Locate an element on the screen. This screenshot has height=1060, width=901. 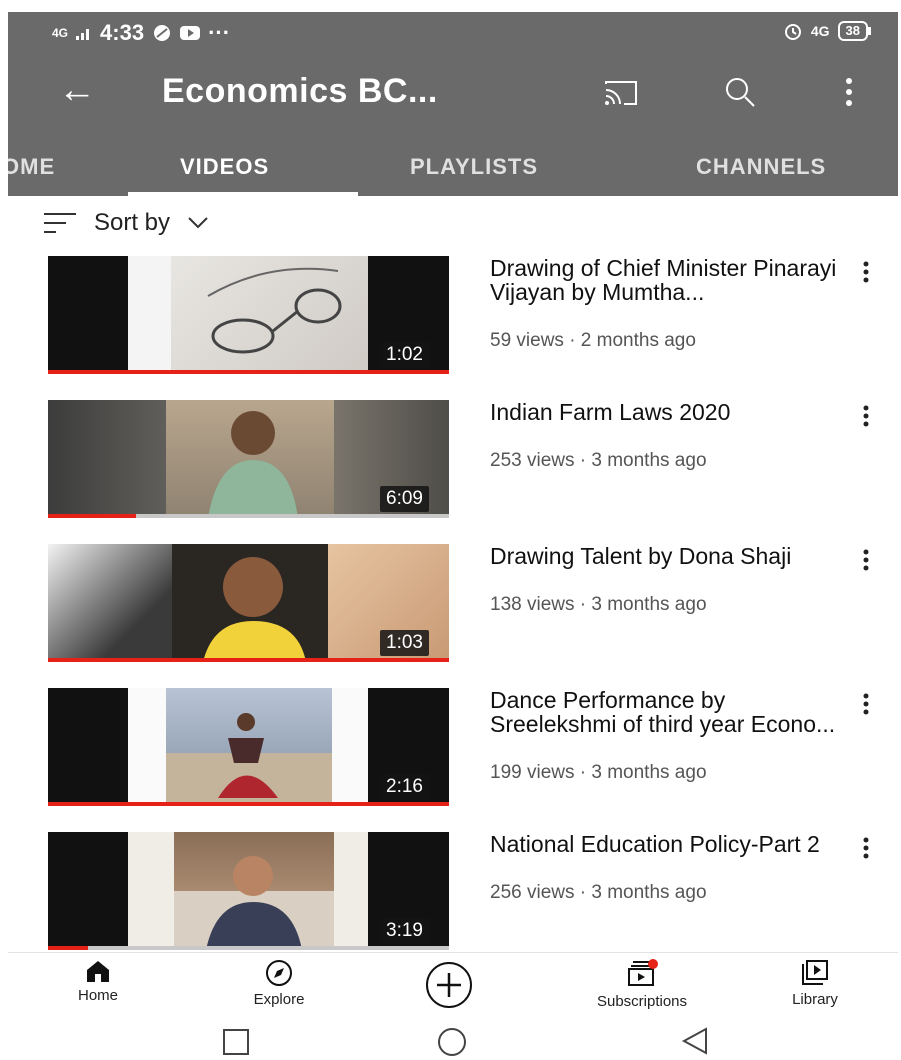
network-indicator: 4G is located at coordinates (60, 33).